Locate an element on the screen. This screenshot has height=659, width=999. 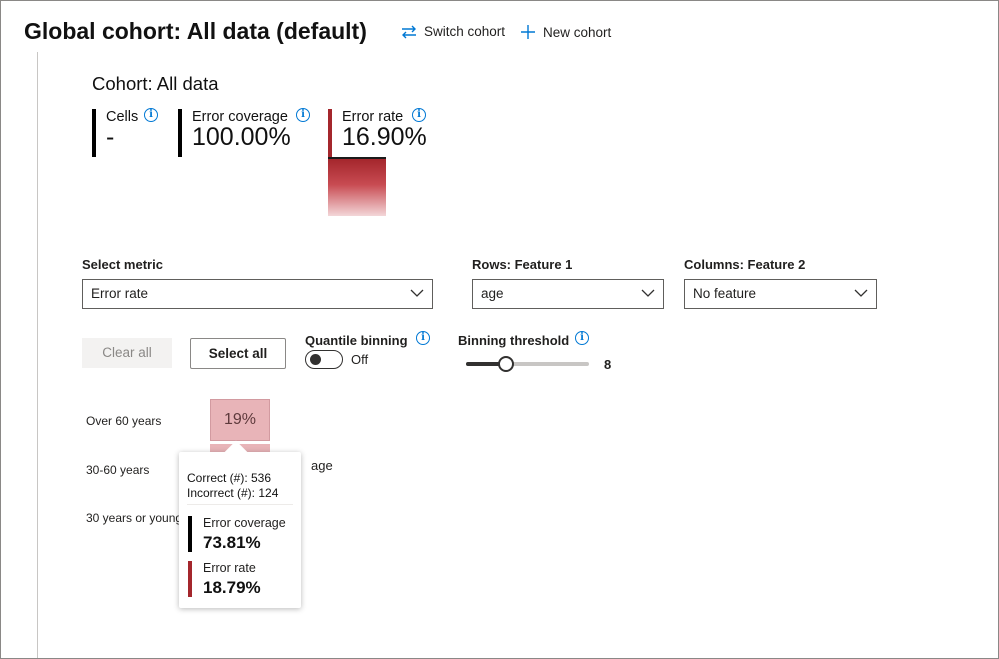
clear-all-button: Clear all is located at coordinates (127, 353).